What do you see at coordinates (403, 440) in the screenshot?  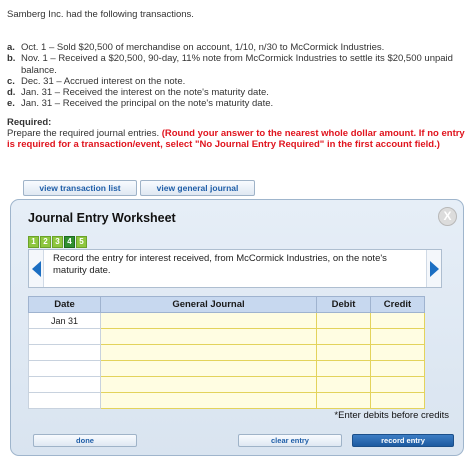 I see `record-entry-button: record entry` at bounding box center [403, 440].